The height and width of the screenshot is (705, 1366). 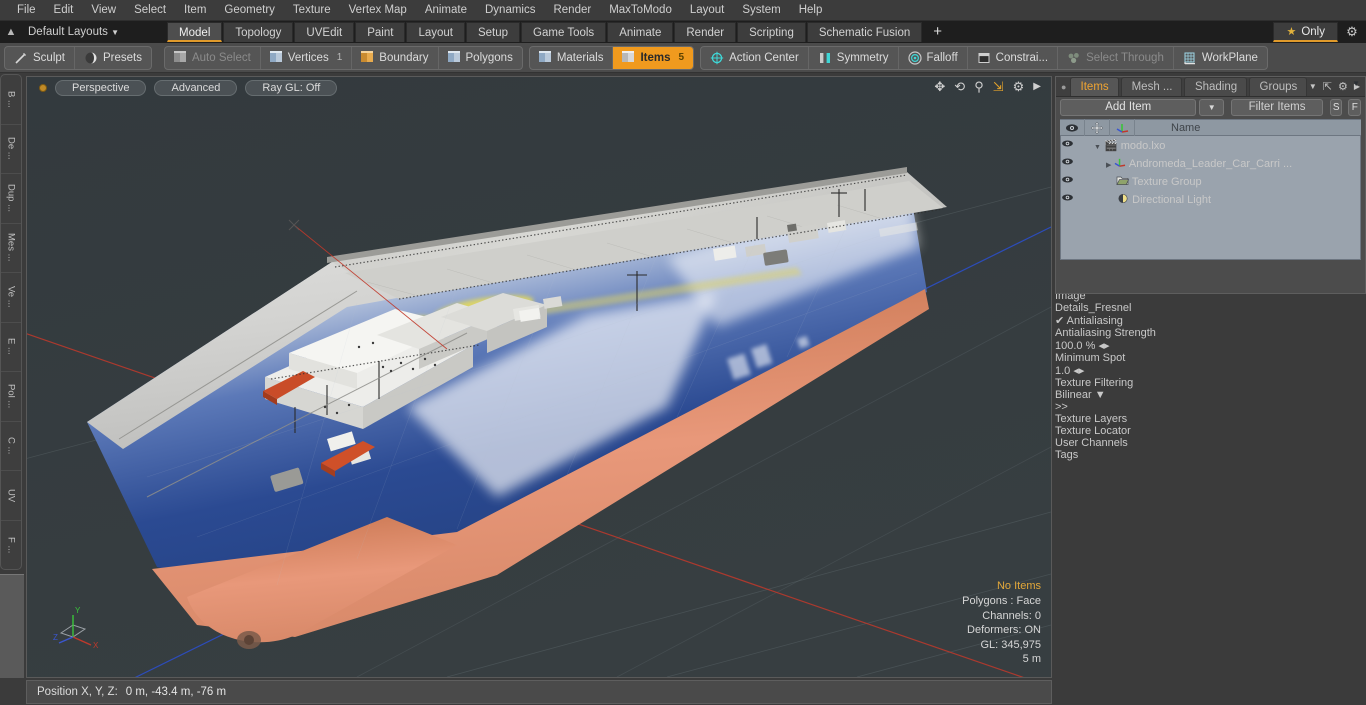 I want to click on list-item: Directional Light, so click(x=1142, y=199).